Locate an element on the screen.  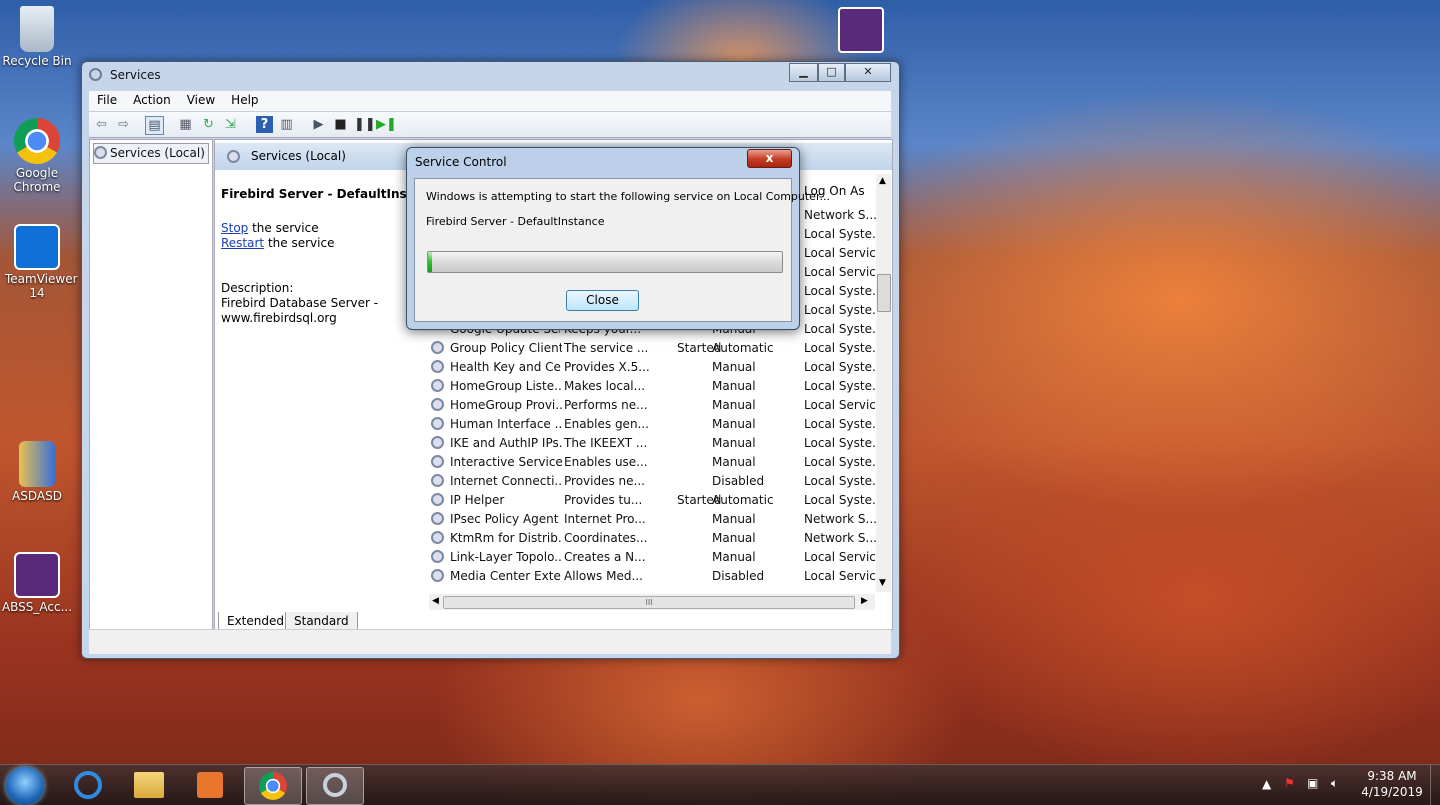
clock: 9:38 AM 4/19/2019 is located at coordinates (1392, 784).